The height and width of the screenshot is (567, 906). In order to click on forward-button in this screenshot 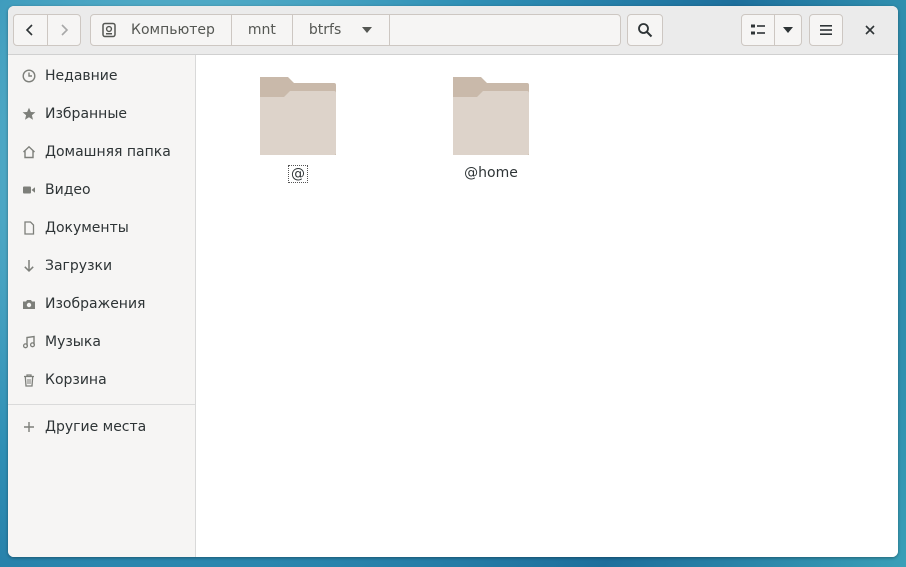, I will do `click(63, 30)`.